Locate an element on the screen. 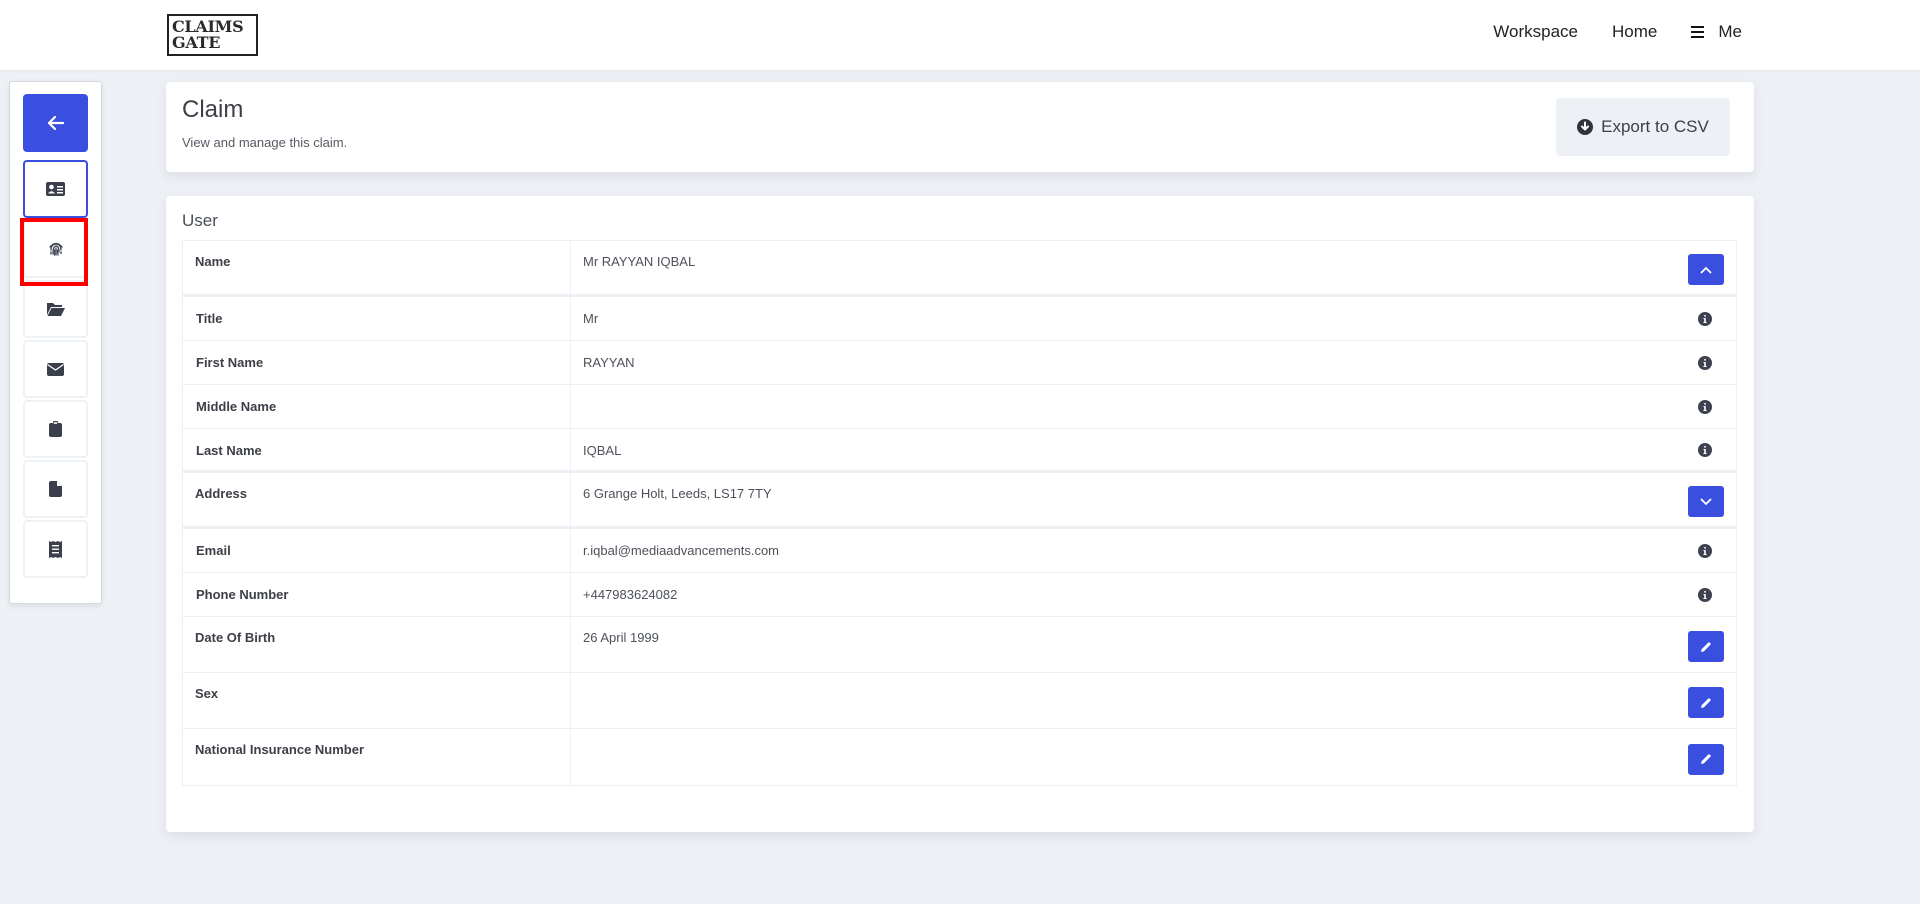  sidebar-item-files is located at coordinates (55, 489).